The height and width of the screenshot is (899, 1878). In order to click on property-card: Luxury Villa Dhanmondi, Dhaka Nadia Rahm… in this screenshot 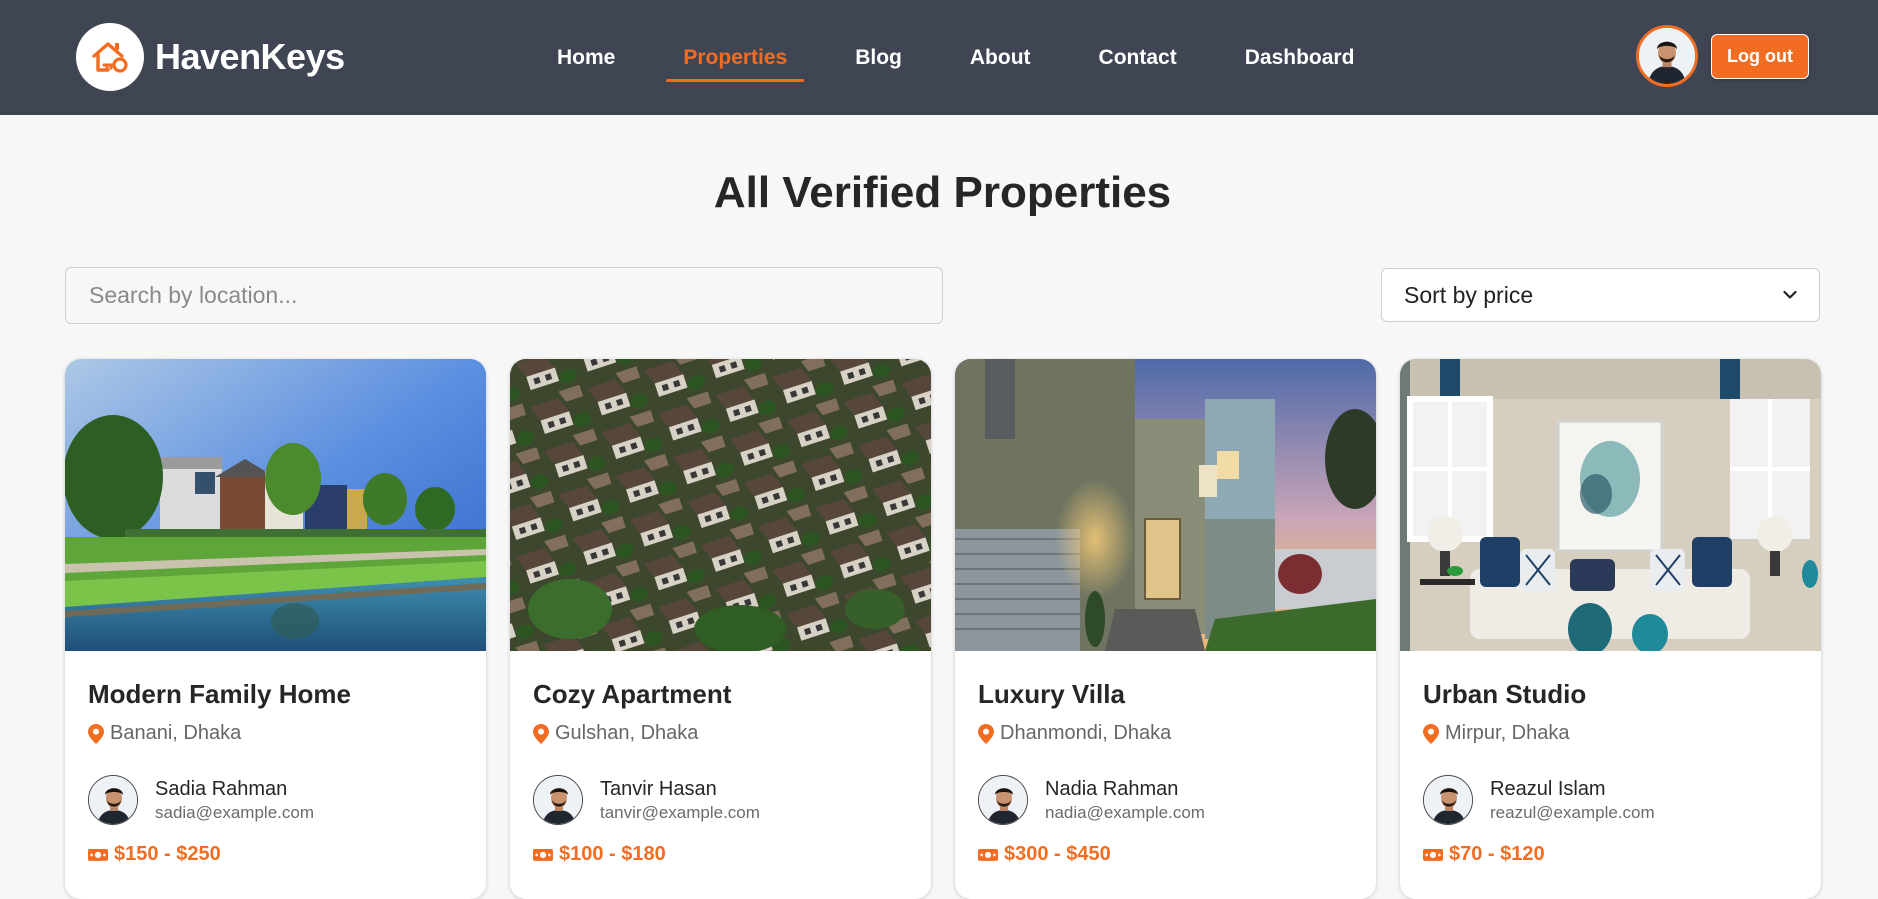, I will do `click(1165, 629)`.